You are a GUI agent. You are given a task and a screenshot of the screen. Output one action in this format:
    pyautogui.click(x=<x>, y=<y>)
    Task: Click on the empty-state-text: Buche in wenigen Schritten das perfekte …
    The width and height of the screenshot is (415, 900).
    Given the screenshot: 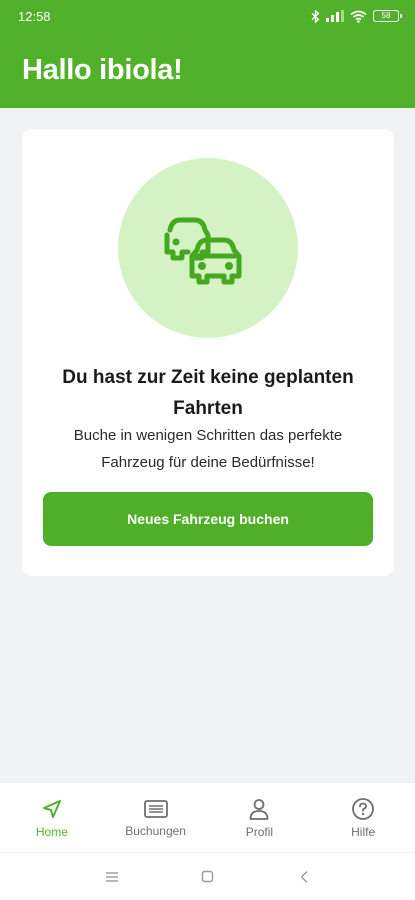 What is the action you would take?
    pyautogui.click(x=208, y=449)
    